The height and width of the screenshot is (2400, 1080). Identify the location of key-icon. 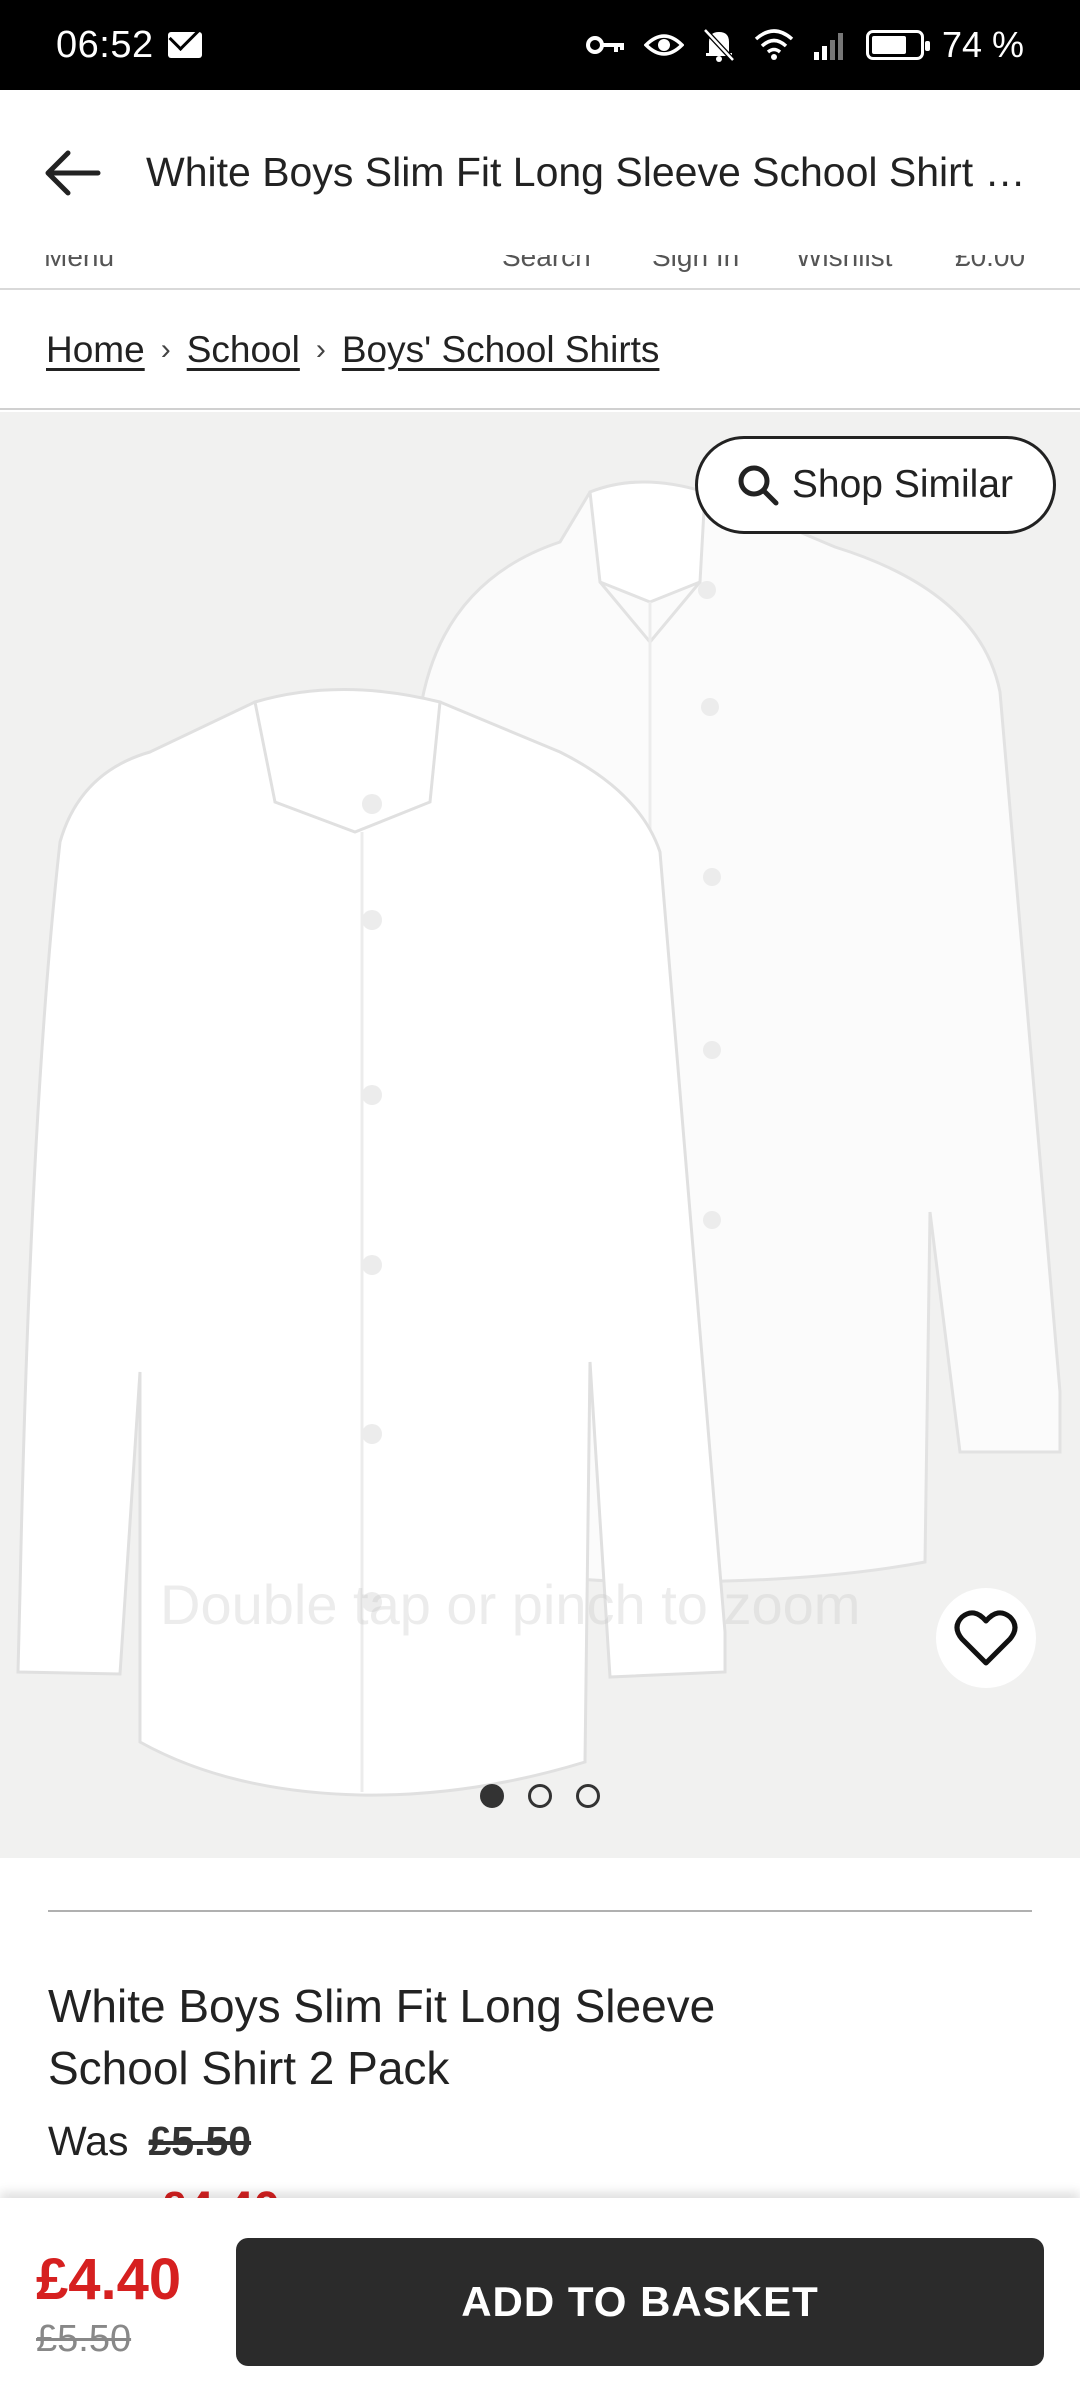
(605, 45).